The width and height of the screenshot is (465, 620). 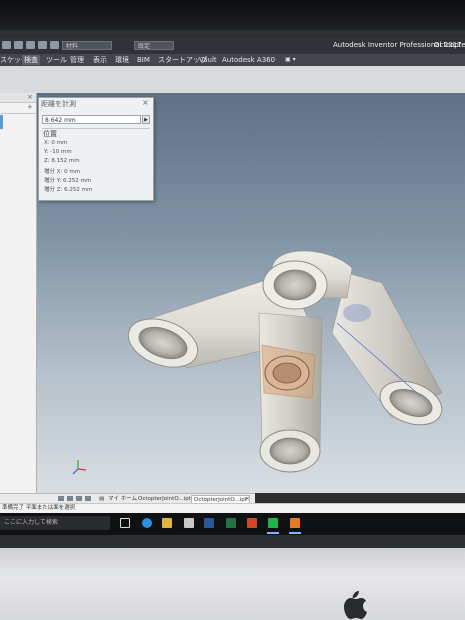 What do you see at coordinates (232, 15) in the screenshot?
I see `monitor-top-edge` at bounding box center [232, 15].